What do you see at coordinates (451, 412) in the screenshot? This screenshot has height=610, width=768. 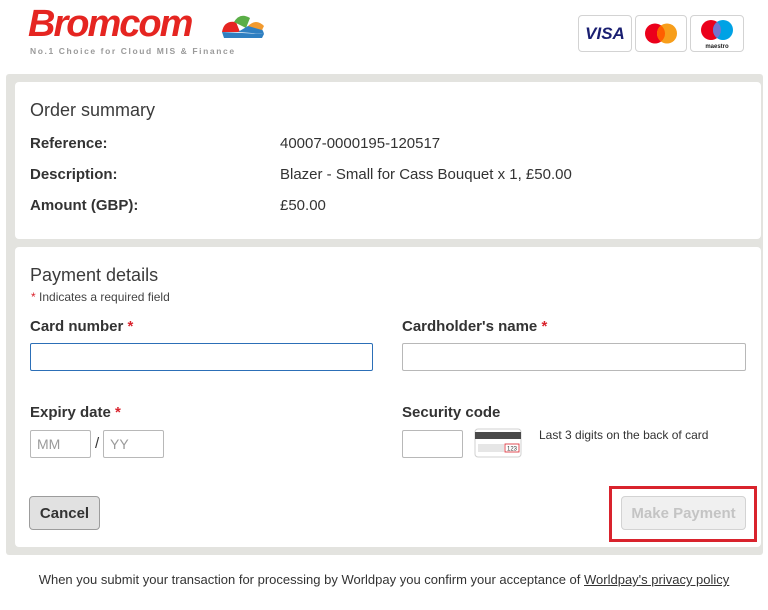 I see `security-code-label: Security code` at bounding box center [451, 412].